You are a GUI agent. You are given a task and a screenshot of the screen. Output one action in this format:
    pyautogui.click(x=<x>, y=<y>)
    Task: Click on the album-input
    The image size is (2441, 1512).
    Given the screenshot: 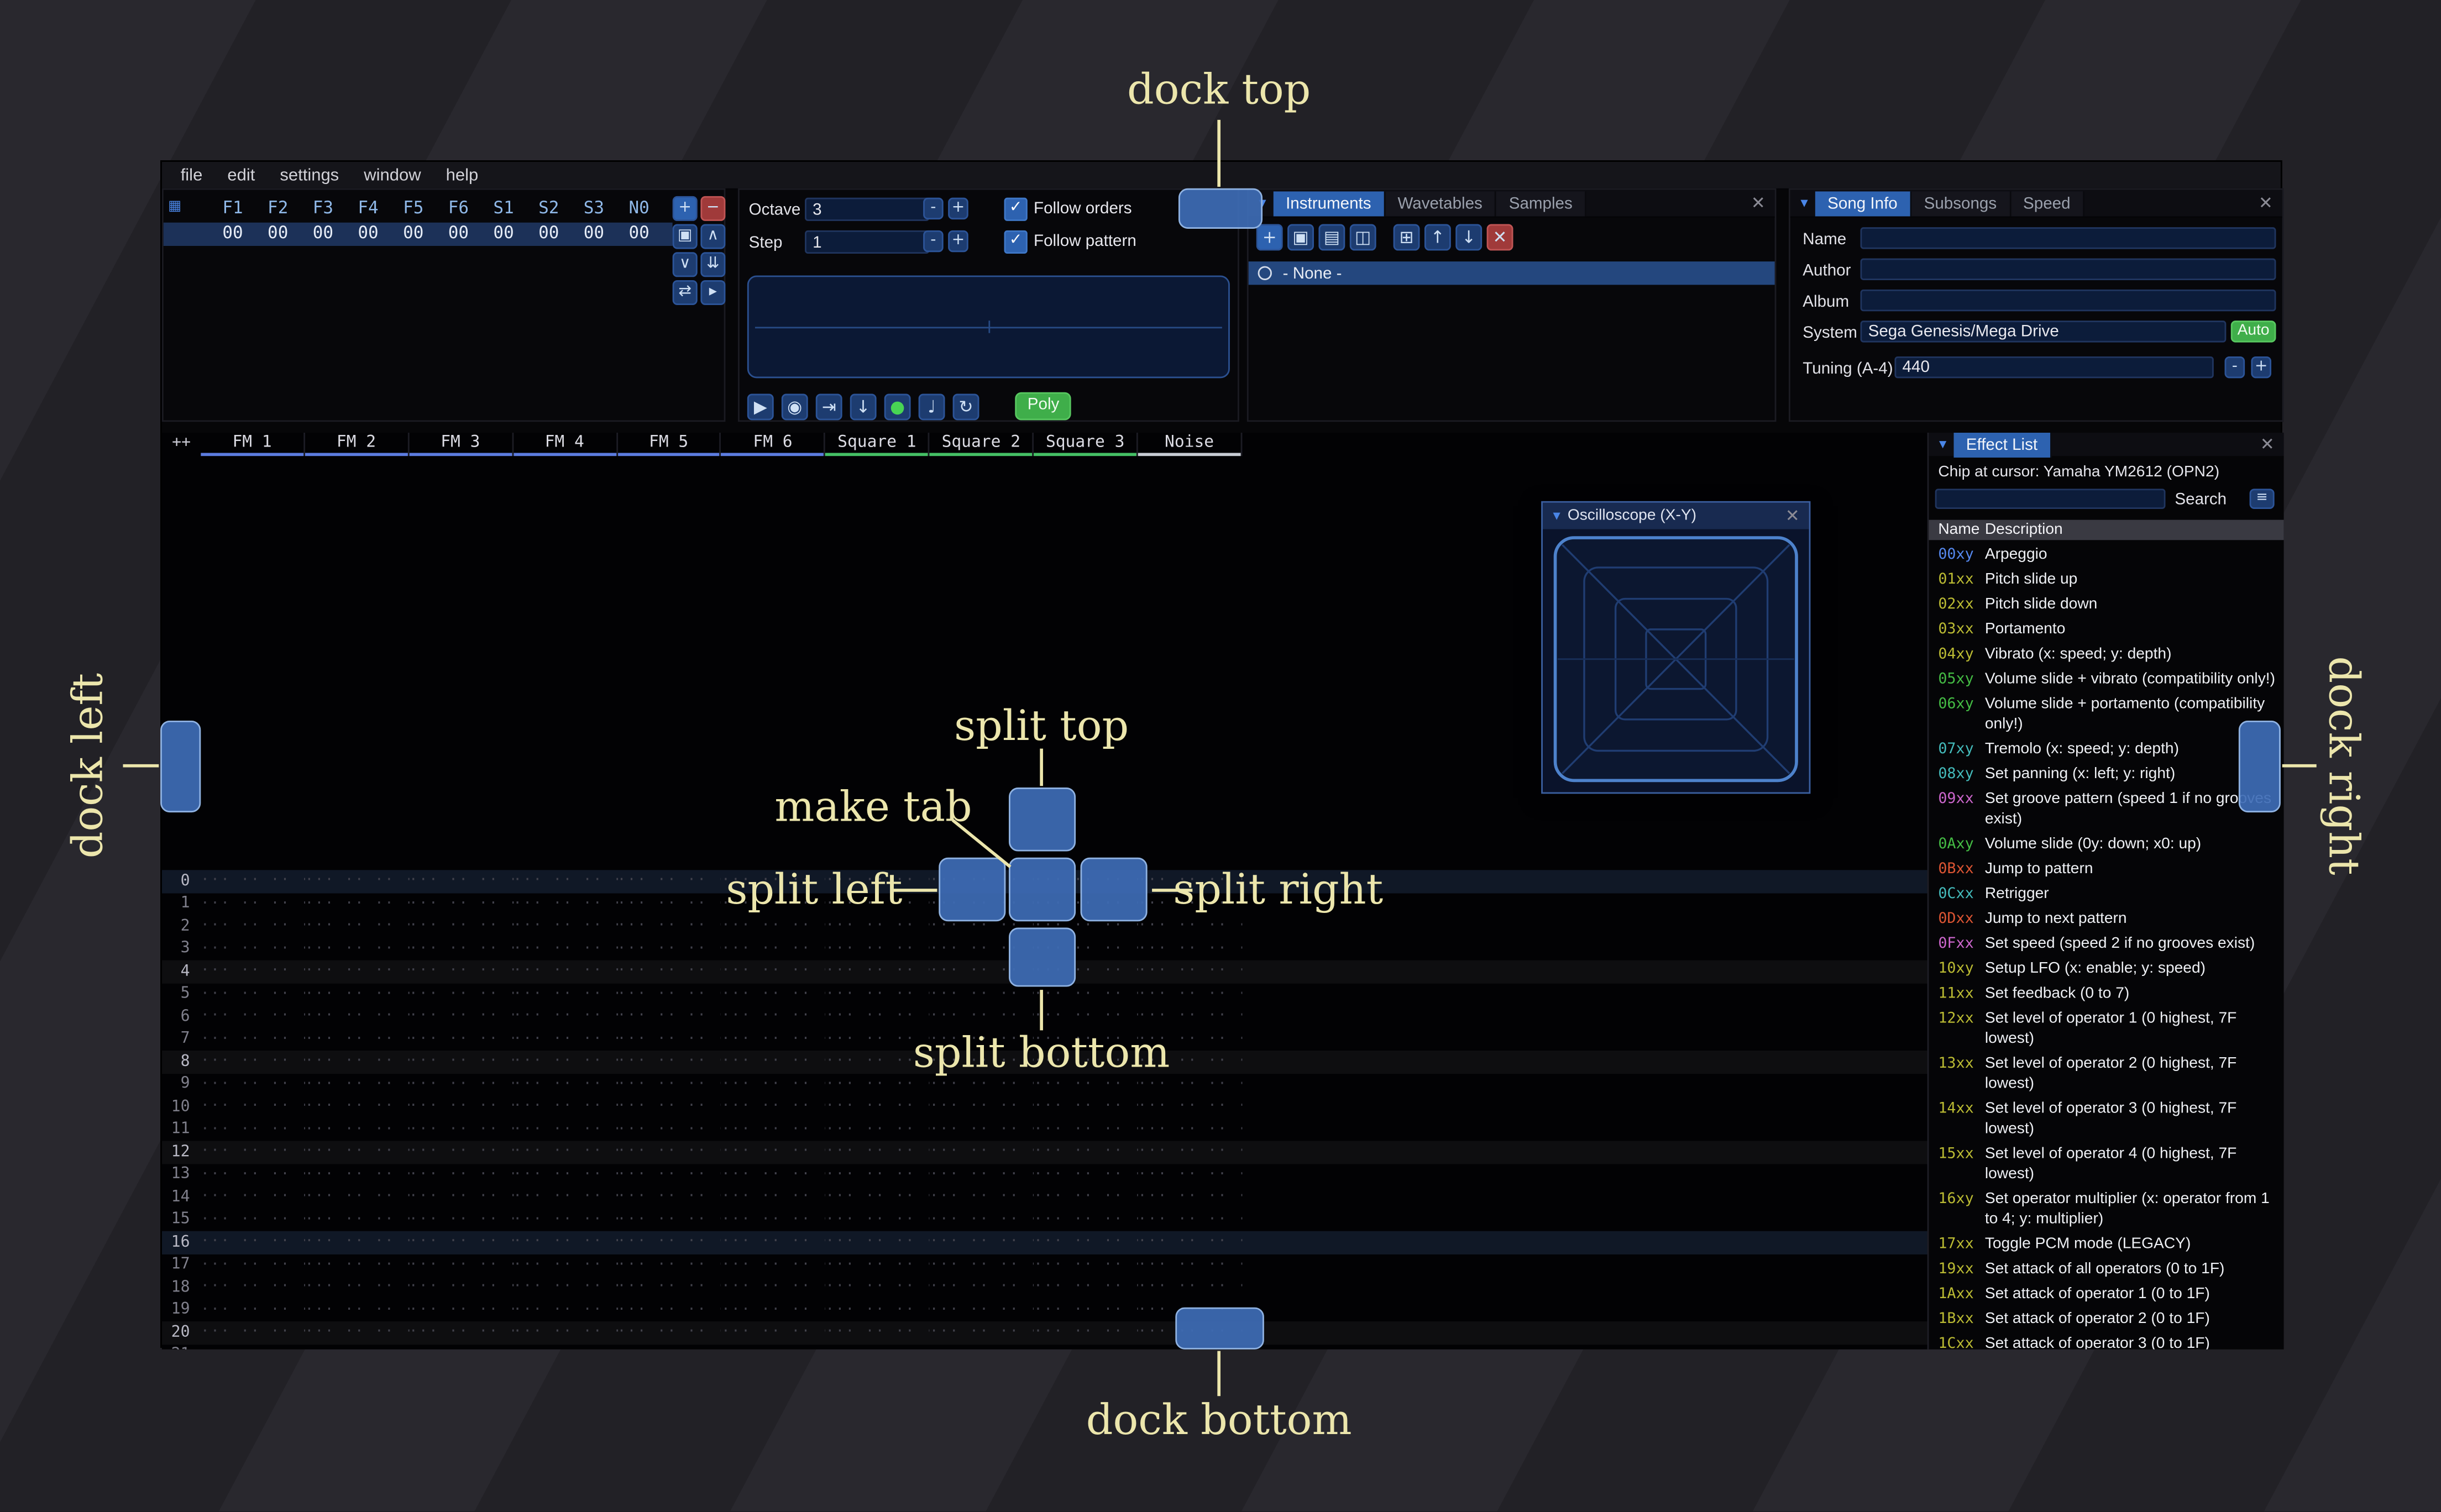 What is the action you would take?
    pyautogui.click(x=2068, y=301)
    